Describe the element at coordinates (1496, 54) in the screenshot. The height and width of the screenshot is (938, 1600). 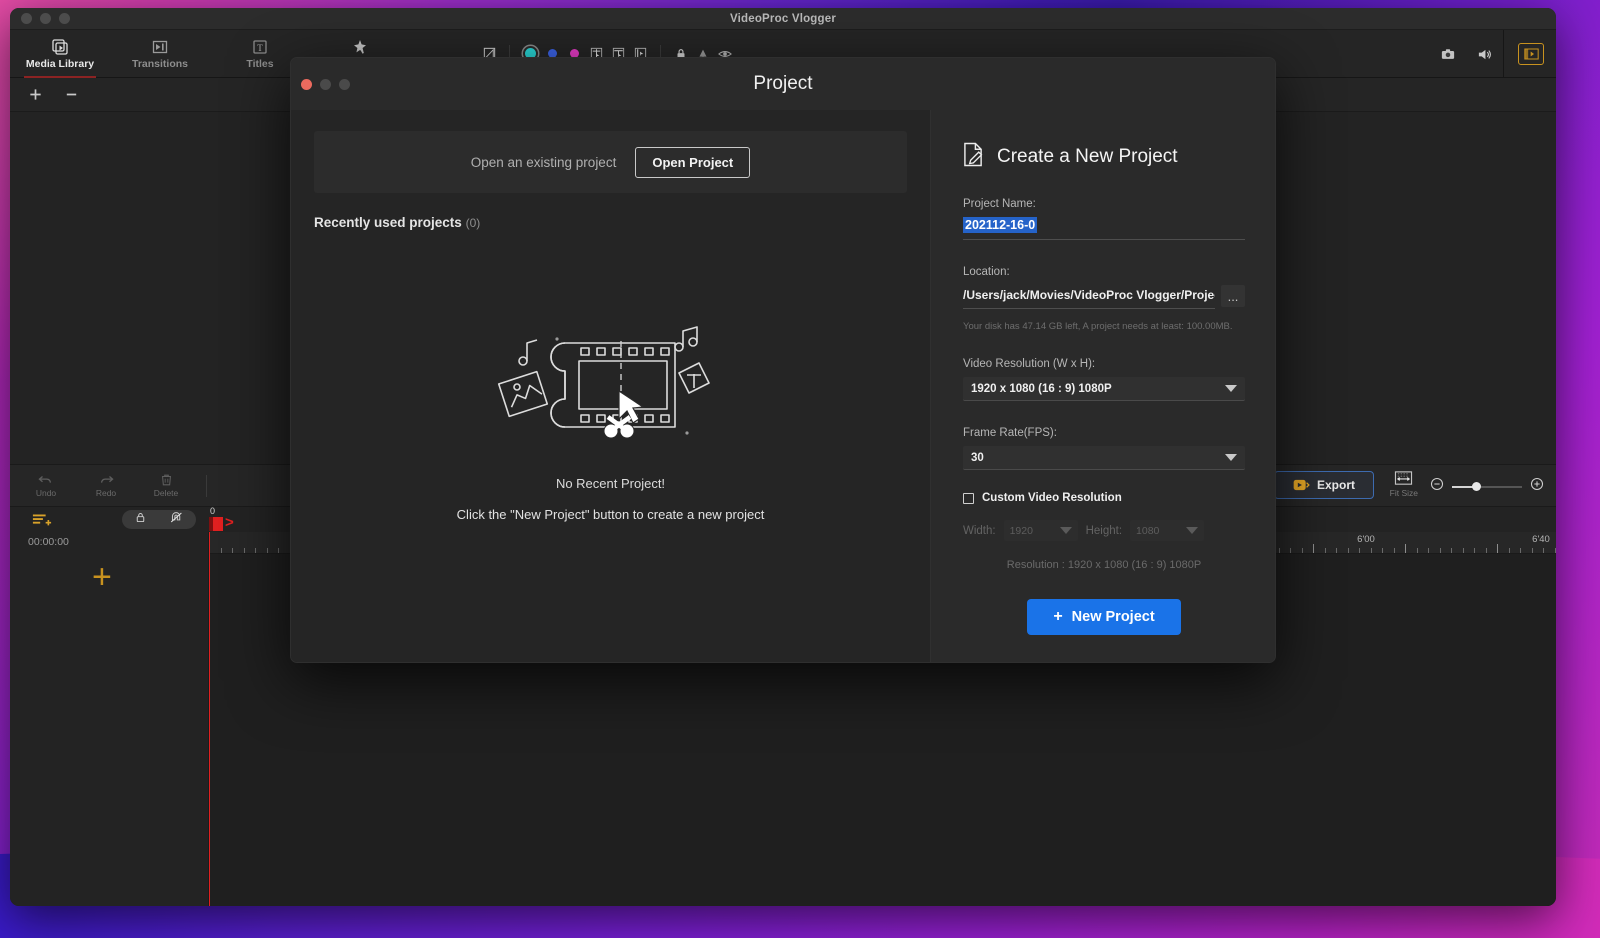
I see `toolbar-right-tools` at that location.